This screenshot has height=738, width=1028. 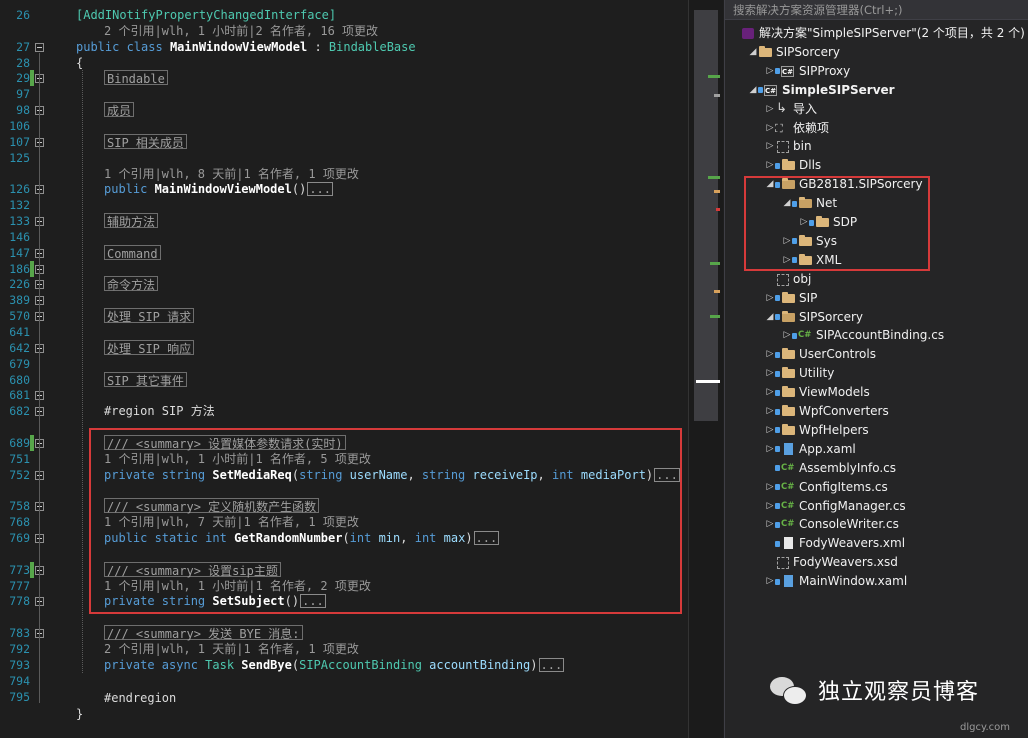 I want to click on watermark-text: 独立观察员博客, so click(x=899, y=692).